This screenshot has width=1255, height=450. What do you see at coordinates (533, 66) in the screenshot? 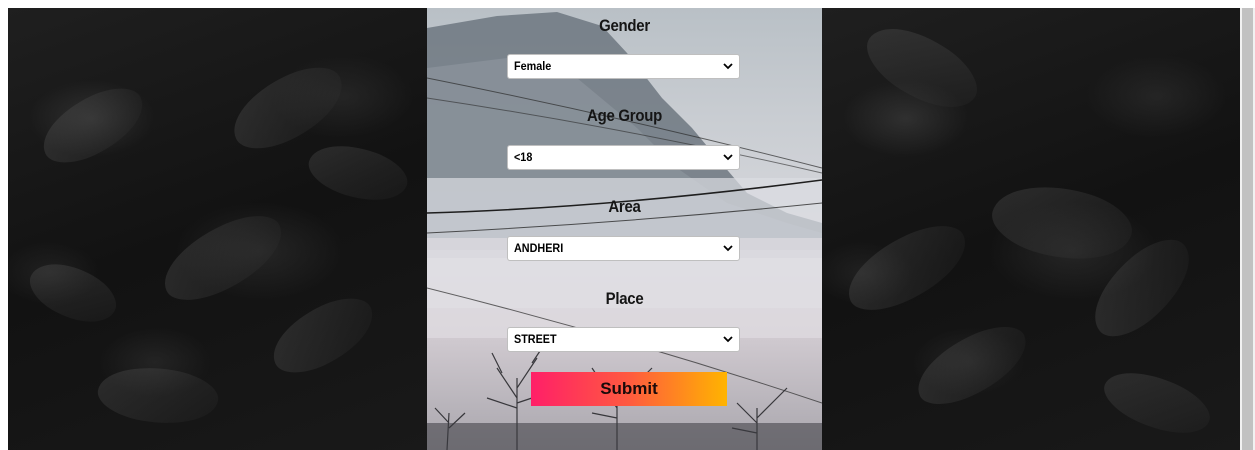
I see `gender-select-value: Female` at bounding box center [533, 66].